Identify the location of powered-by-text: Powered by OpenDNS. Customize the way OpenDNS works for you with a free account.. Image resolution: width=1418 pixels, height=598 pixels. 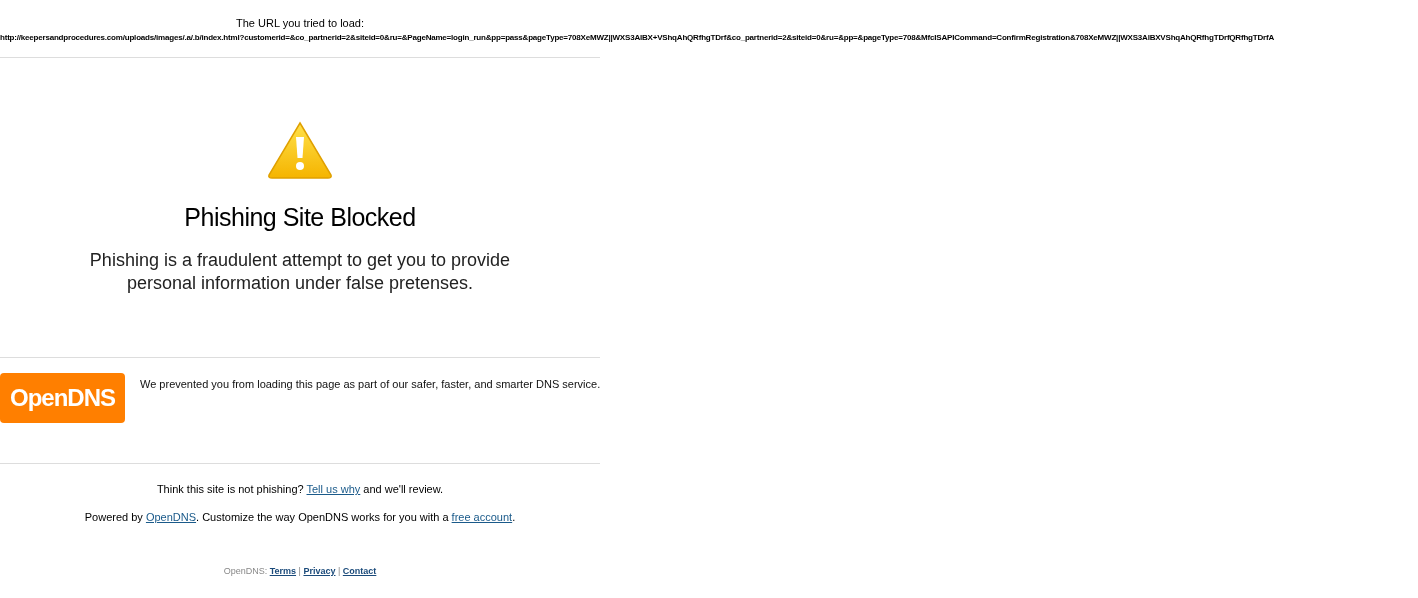
(300, 517).